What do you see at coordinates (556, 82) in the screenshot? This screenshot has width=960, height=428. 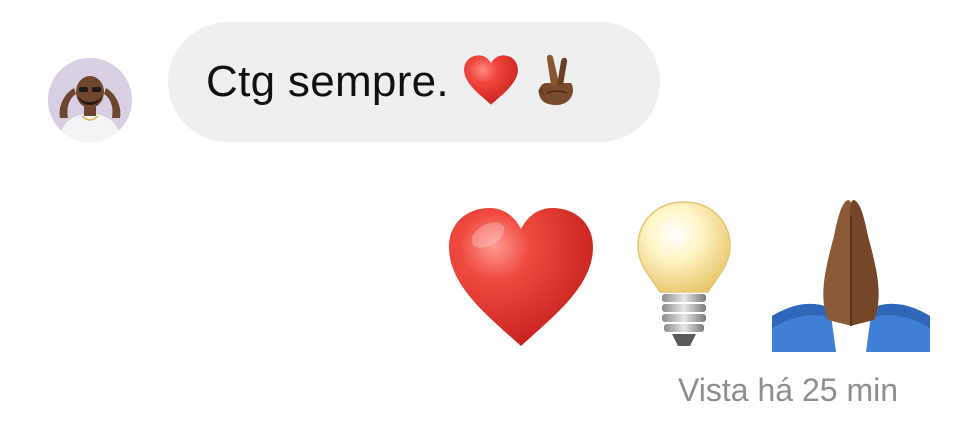 I see `crossed-fingers-icon` at bounding box center [556, 82].